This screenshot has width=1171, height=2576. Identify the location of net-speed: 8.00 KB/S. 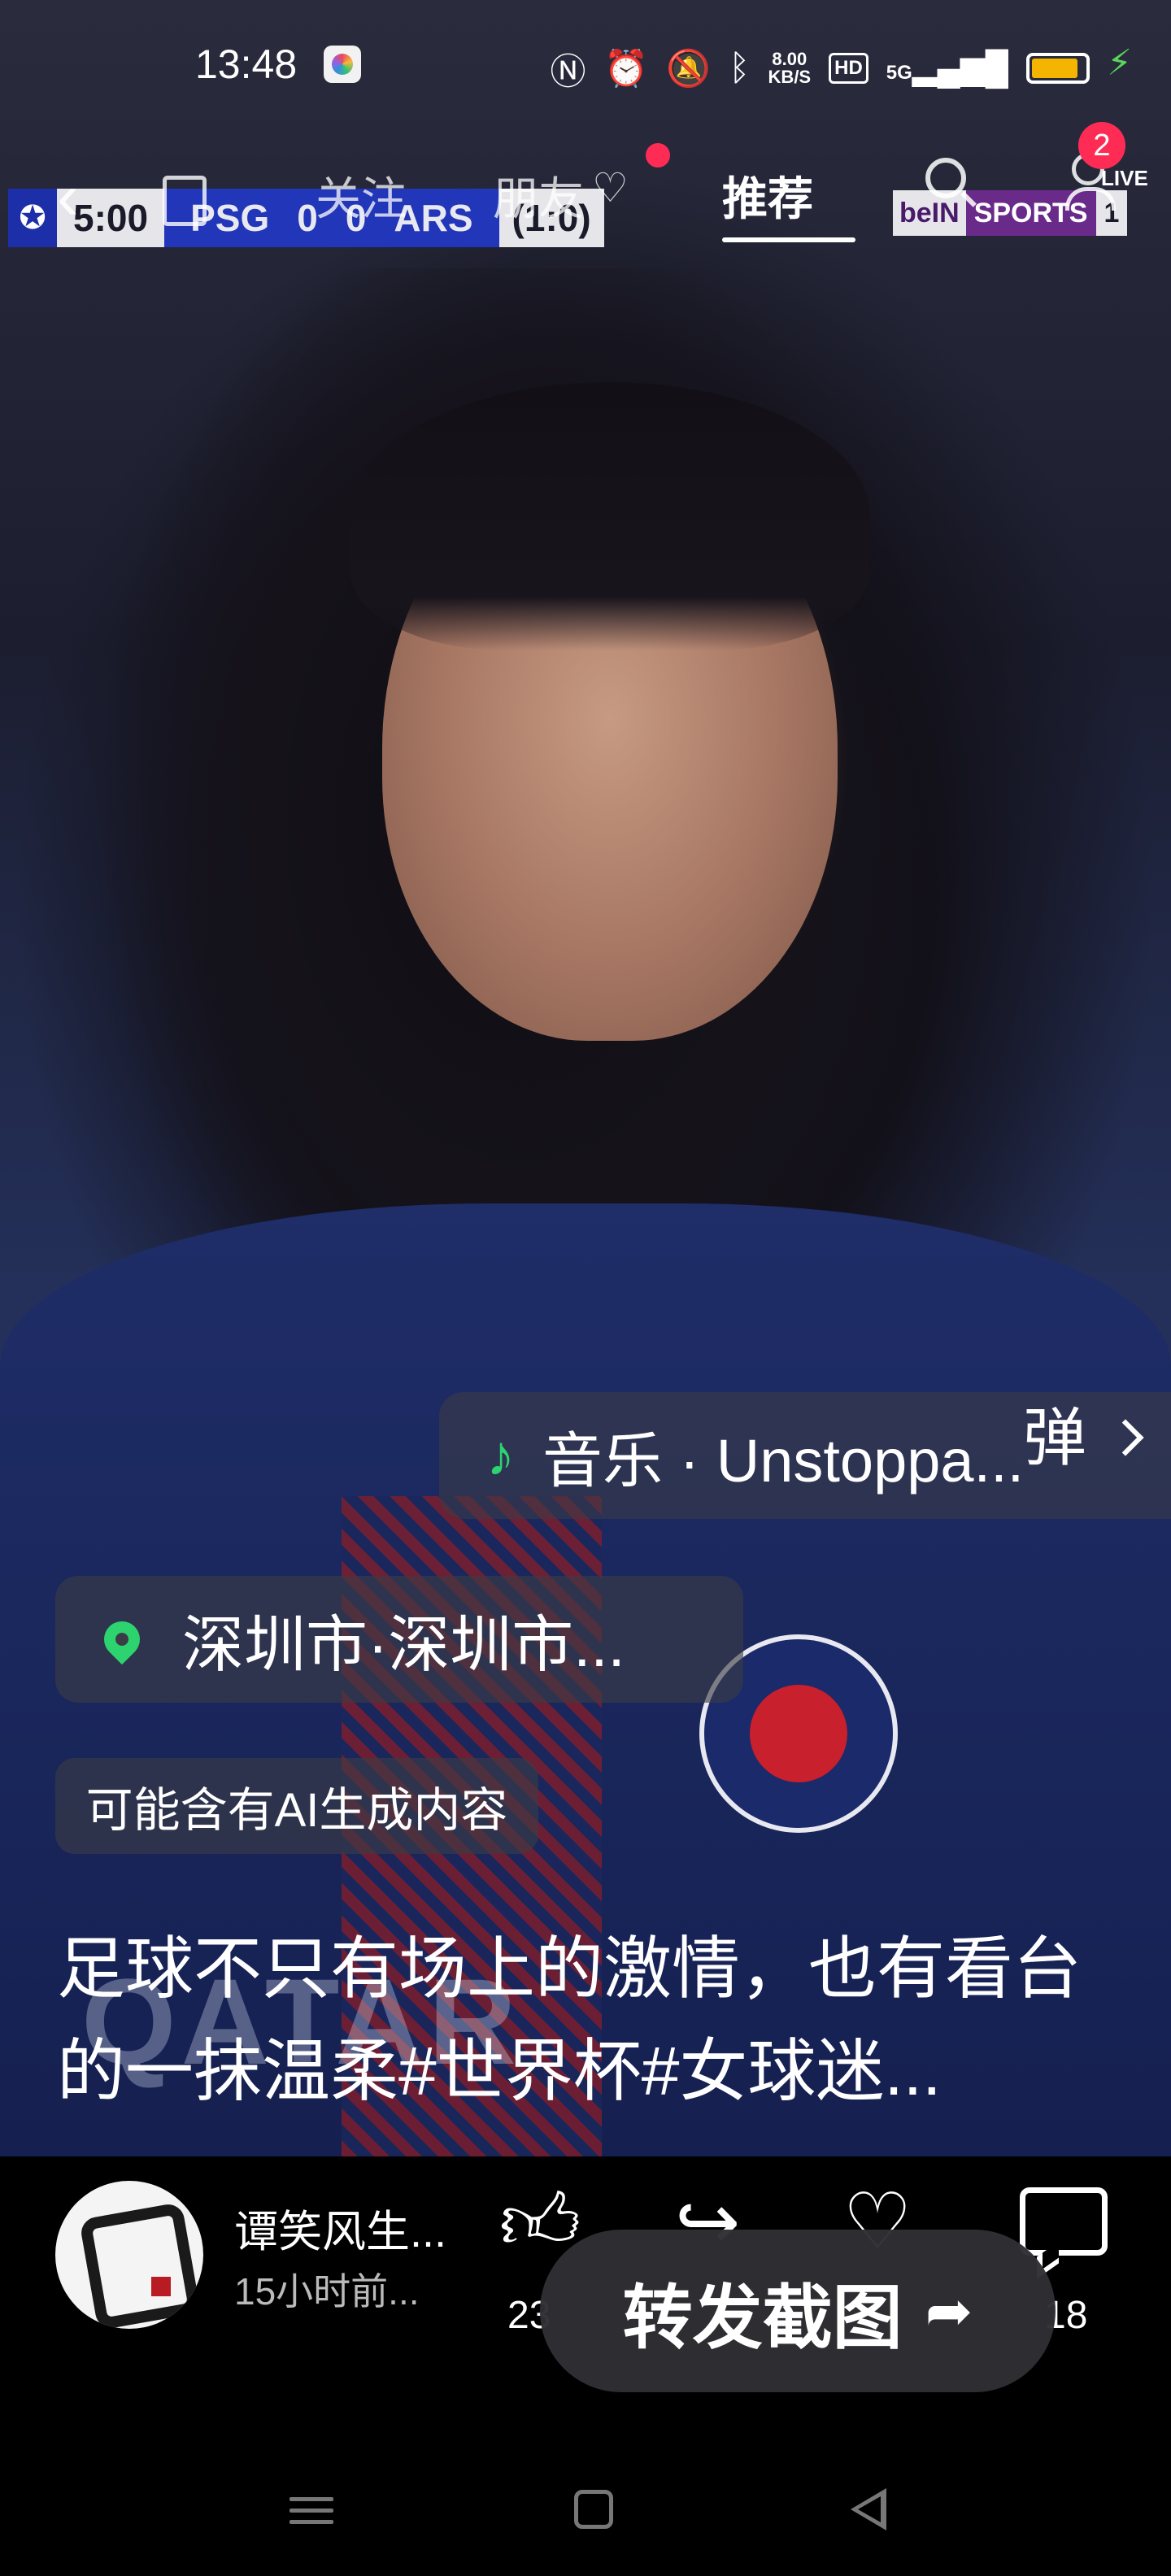
(790, 68).